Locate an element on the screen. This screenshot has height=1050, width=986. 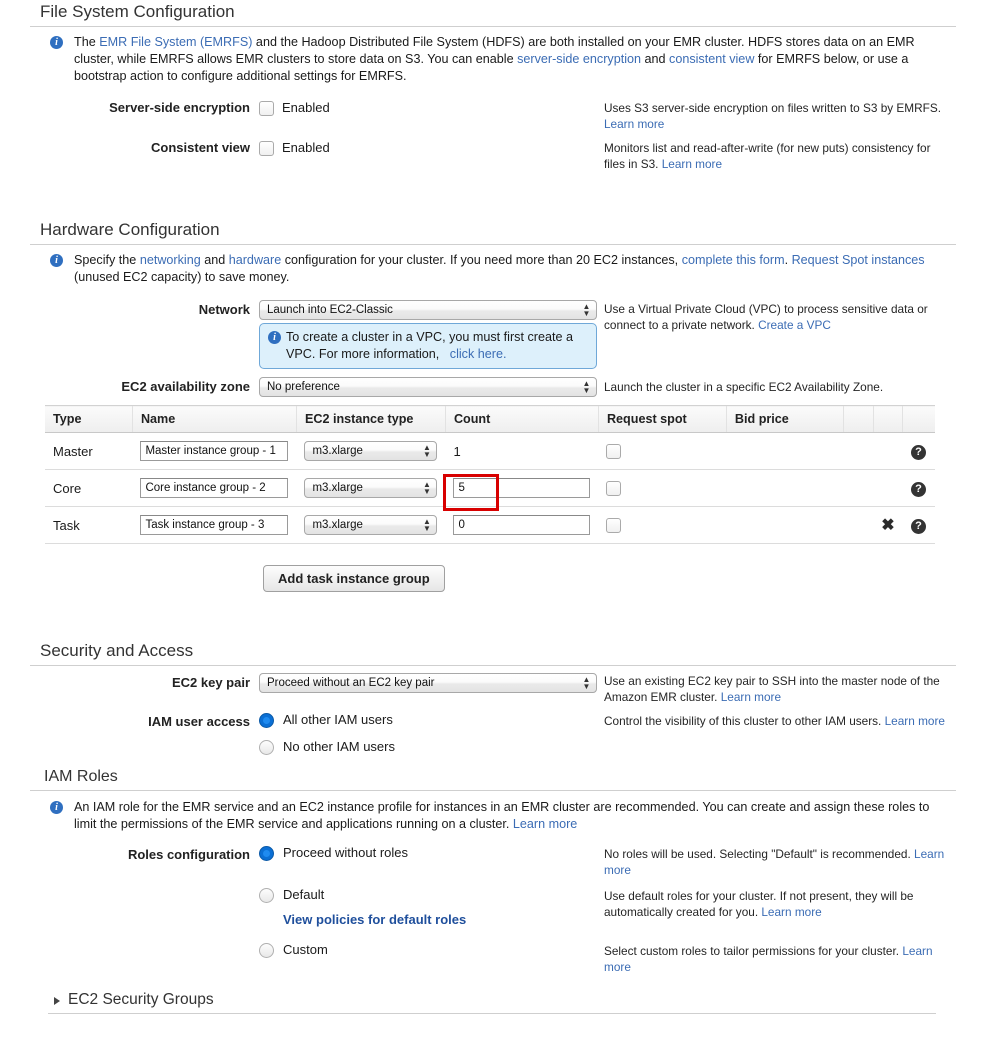
task-name-input: Task instance group - 3 is located at coordinates (214, 525).